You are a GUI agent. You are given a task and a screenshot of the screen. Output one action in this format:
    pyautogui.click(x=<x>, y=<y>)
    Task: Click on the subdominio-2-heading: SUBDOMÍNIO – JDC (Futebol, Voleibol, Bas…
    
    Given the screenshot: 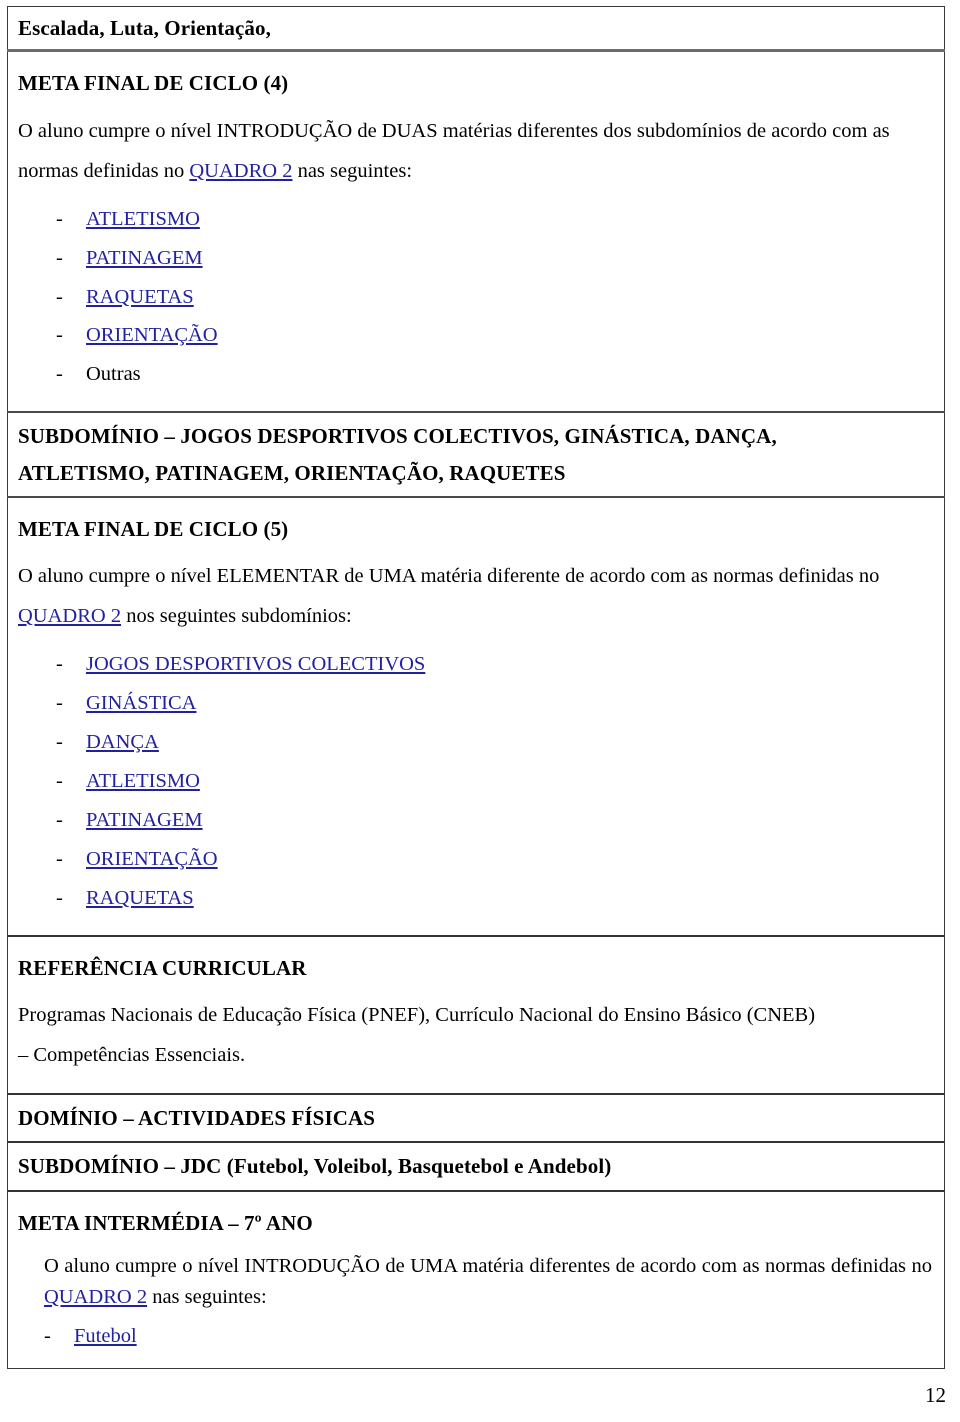 What is the action you would take?
    pyautogui.click(x=315, y=1166)
    